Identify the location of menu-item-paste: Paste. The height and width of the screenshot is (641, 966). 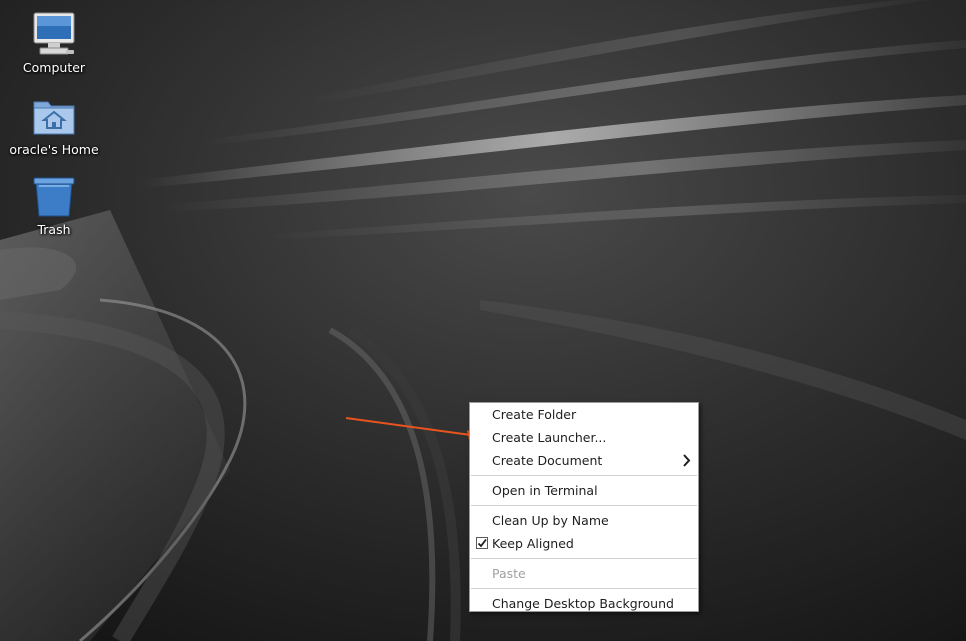
(584, 573).